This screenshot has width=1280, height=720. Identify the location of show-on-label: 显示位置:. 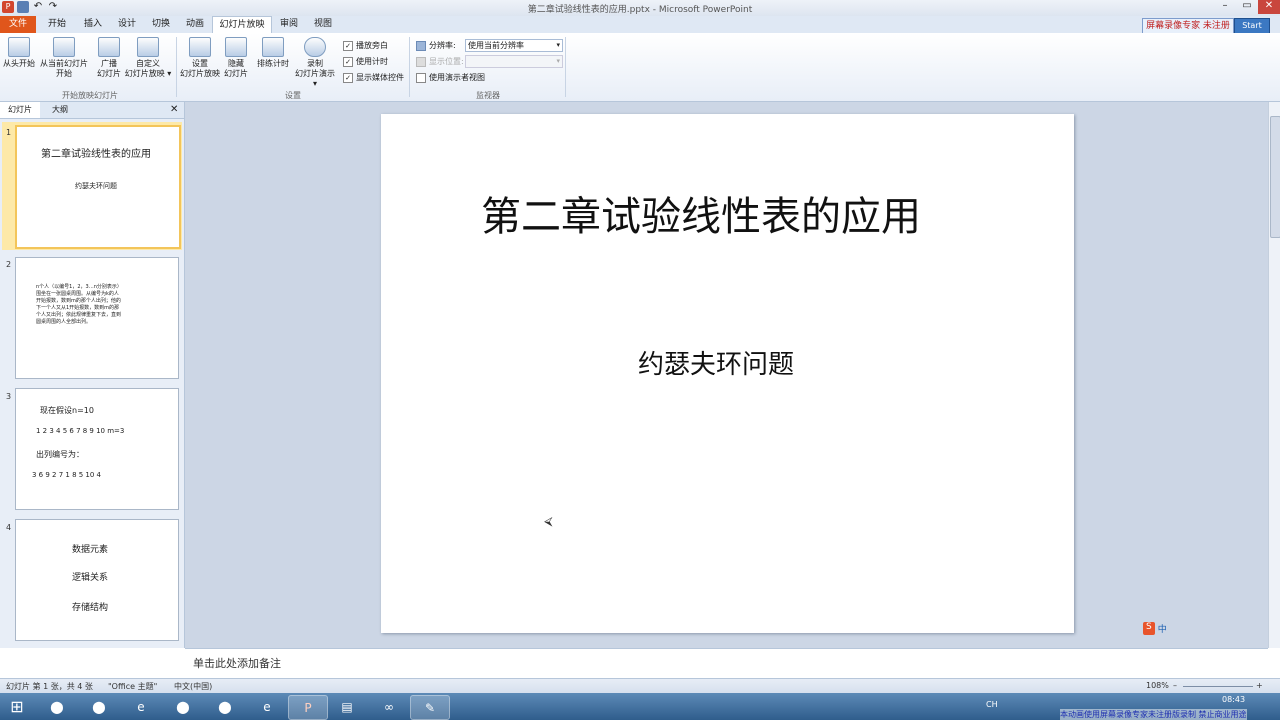
(440, 61).